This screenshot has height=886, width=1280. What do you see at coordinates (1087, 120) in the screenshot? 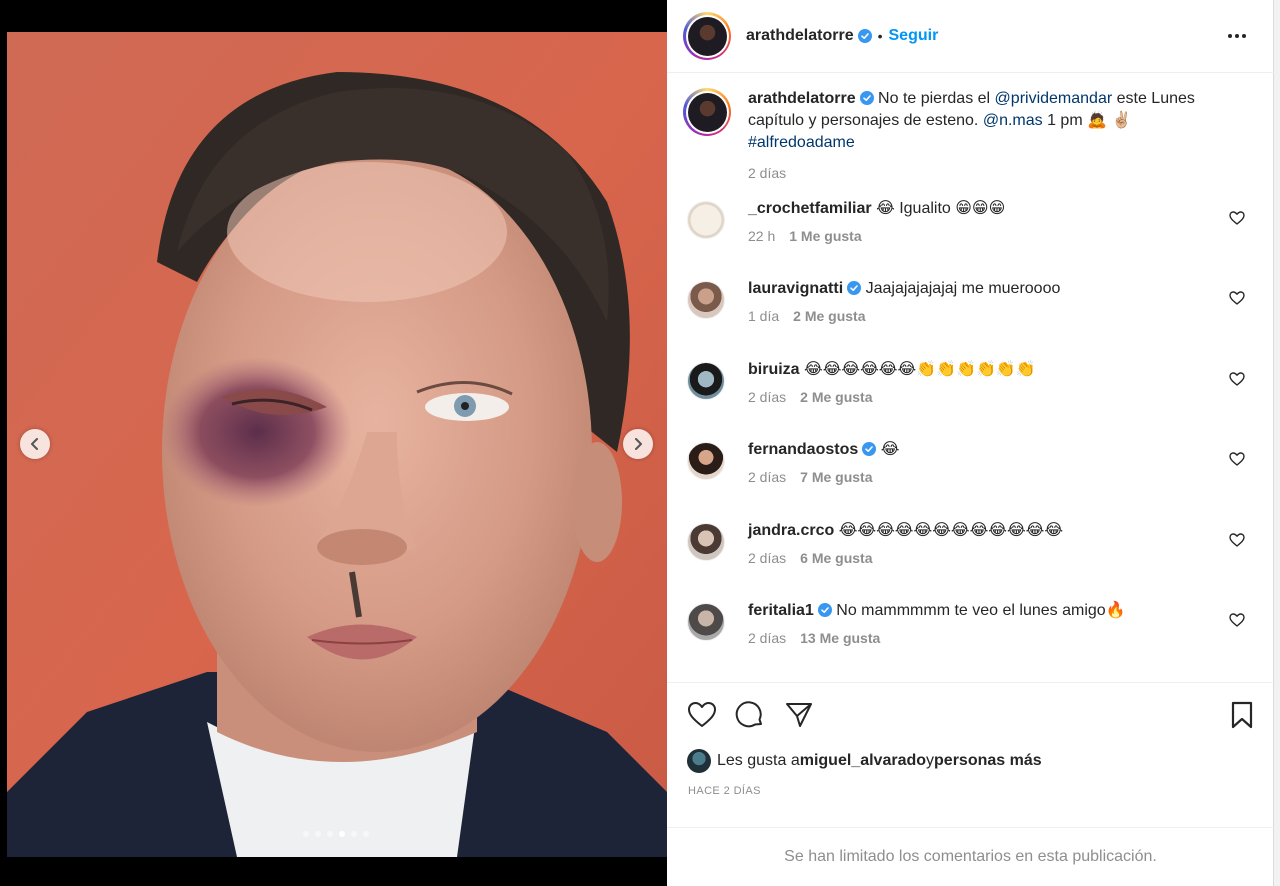
I see `caption-text: 1 pm 🙇 ✌🏼` at bounding box center [1087, 120].